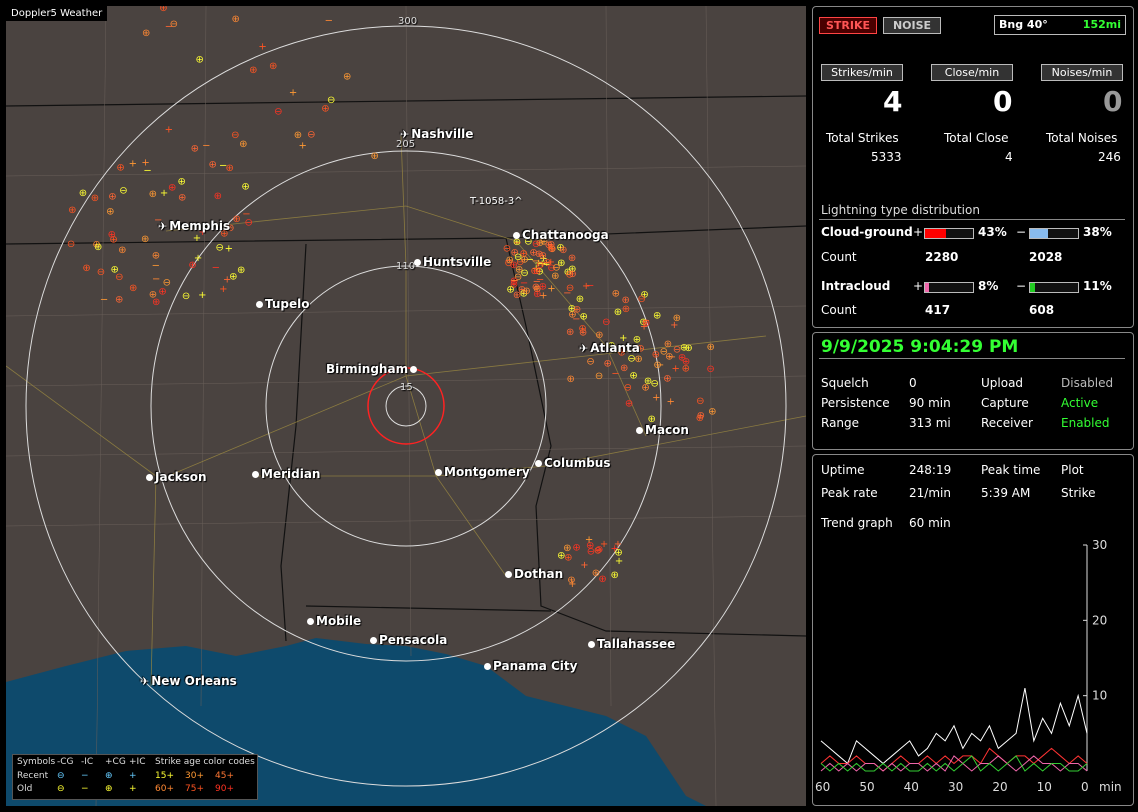 This screenshot has width=1138, height=812. What do you see at coordinates (333, 621) in the screenshot?
I see `city-mobile: Mobile` at bounding box center [333, 621].